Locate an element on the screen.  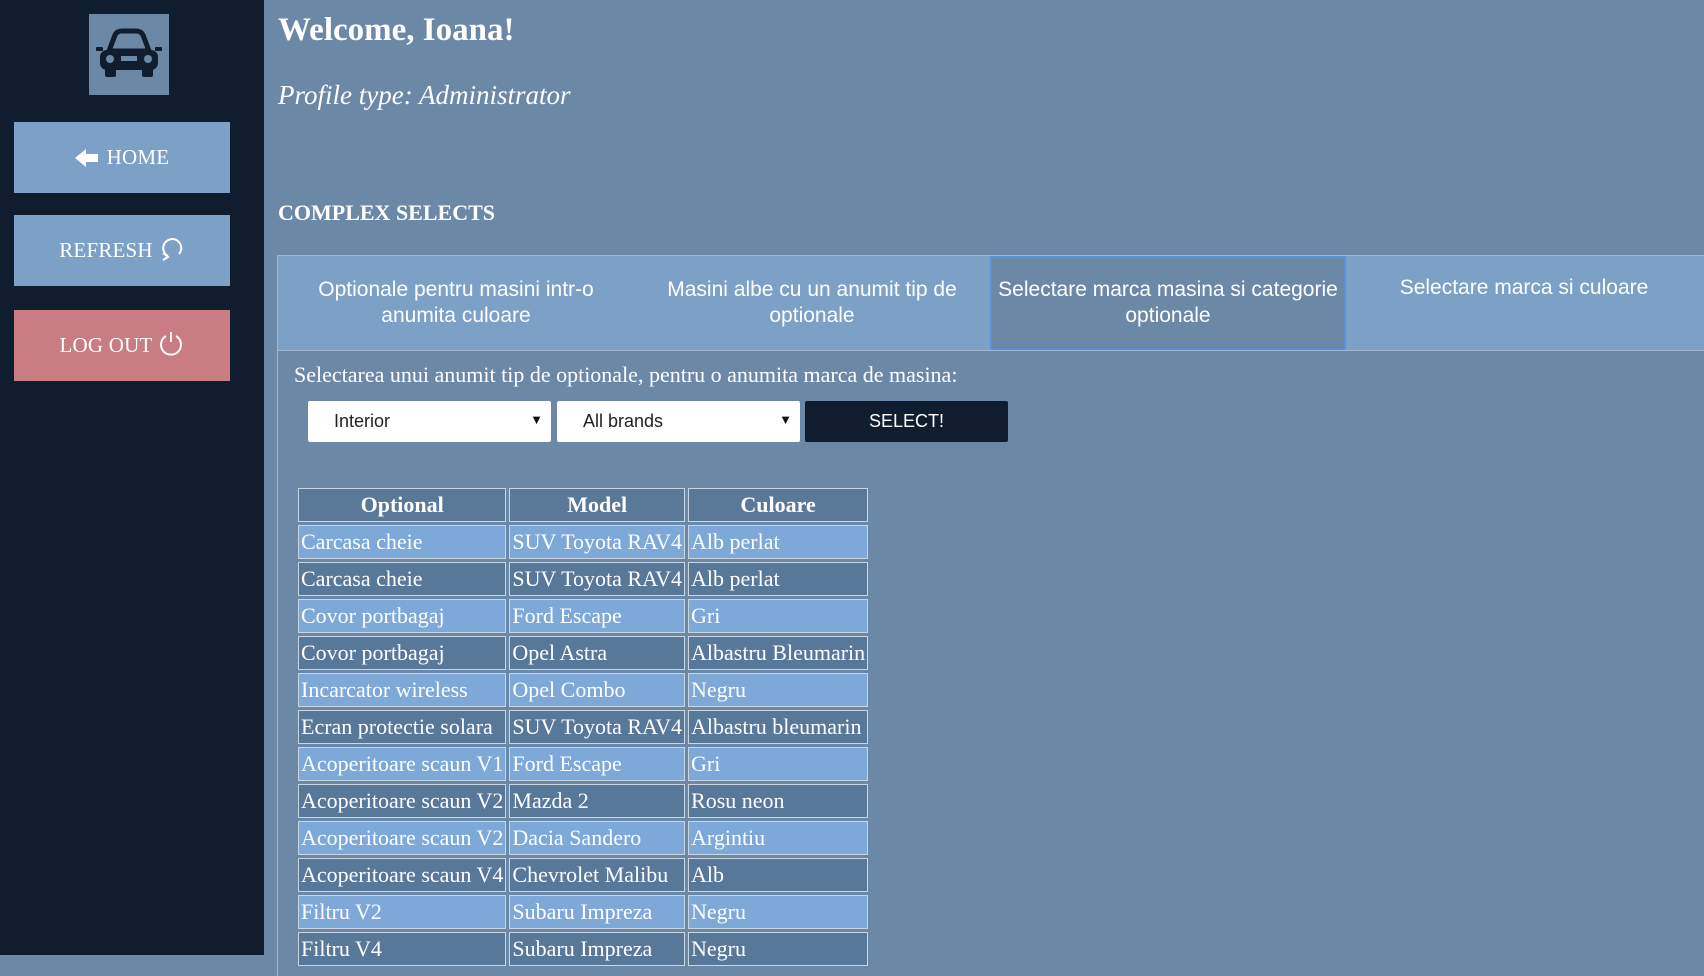
home-button: HOME is located at coordinates (122, 157).